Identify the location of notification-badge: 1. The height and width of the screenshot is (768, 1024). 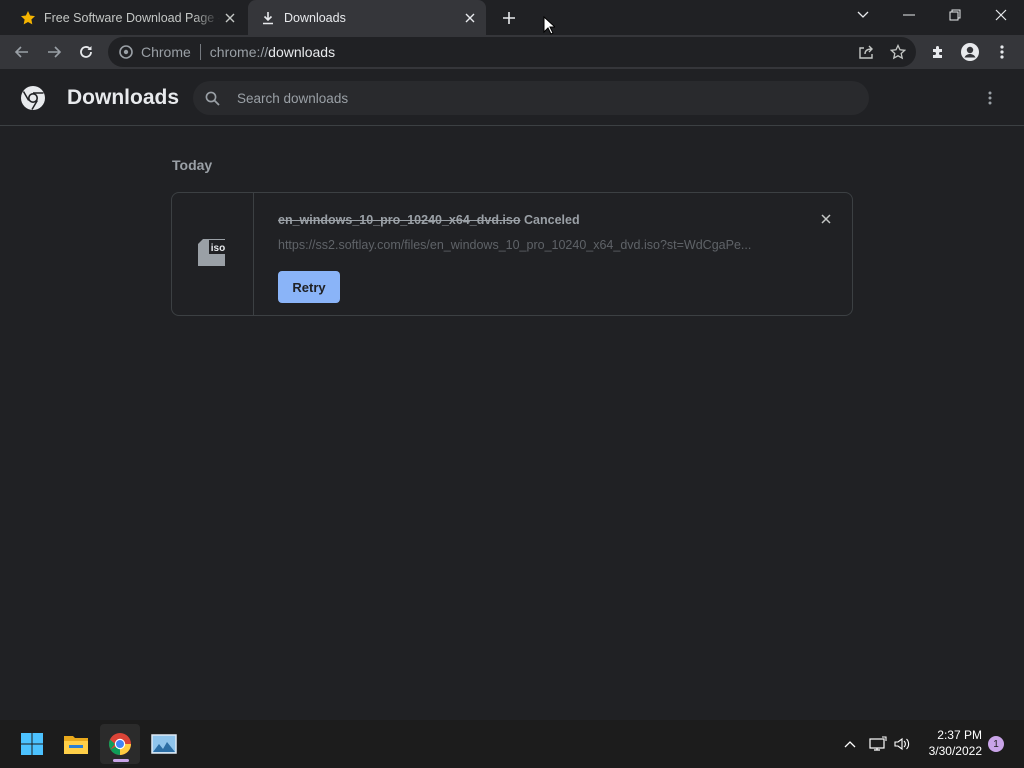
(996, 744).